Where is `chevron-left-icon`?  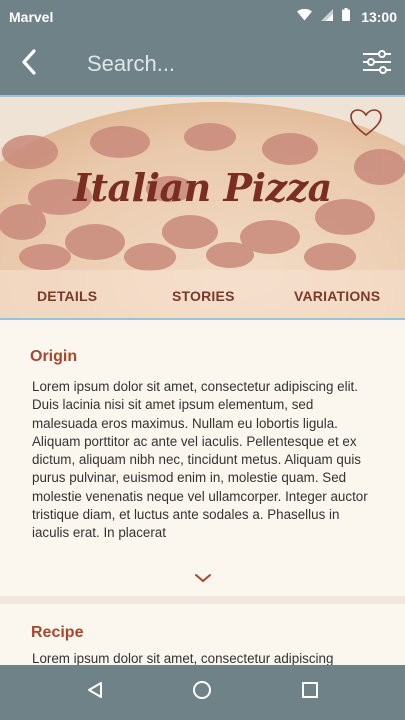 chevron-left-icon is located at coordinates (29, 64).